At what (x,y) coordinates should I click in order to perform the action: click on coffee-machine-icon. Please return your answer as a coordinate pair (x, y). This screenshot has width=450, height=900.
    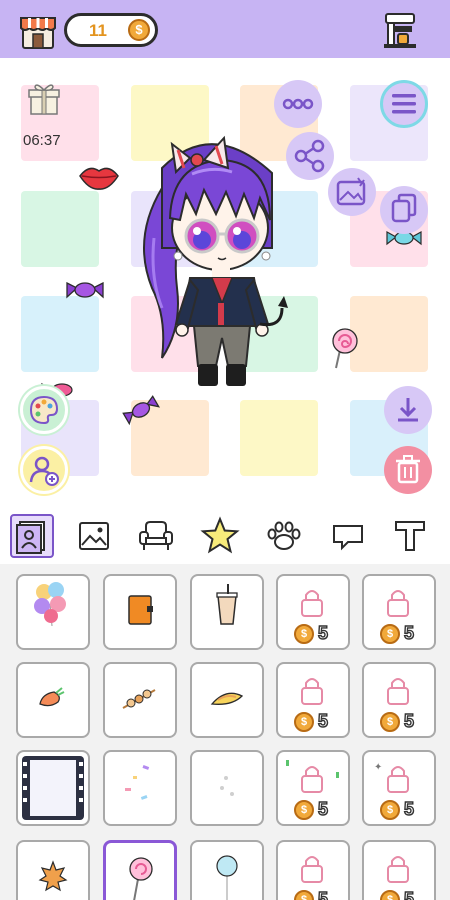
    Looking at the image, I should click on (400, 30).